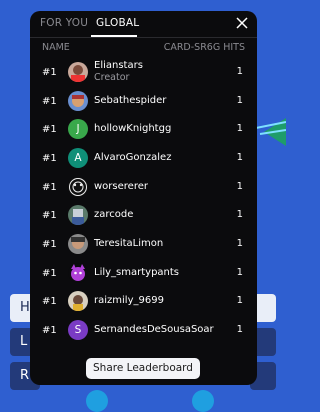 This screenshot has height=412, width=320. I want to click on leaderboard-row: #1 worsererer 1, so click(143, 187).